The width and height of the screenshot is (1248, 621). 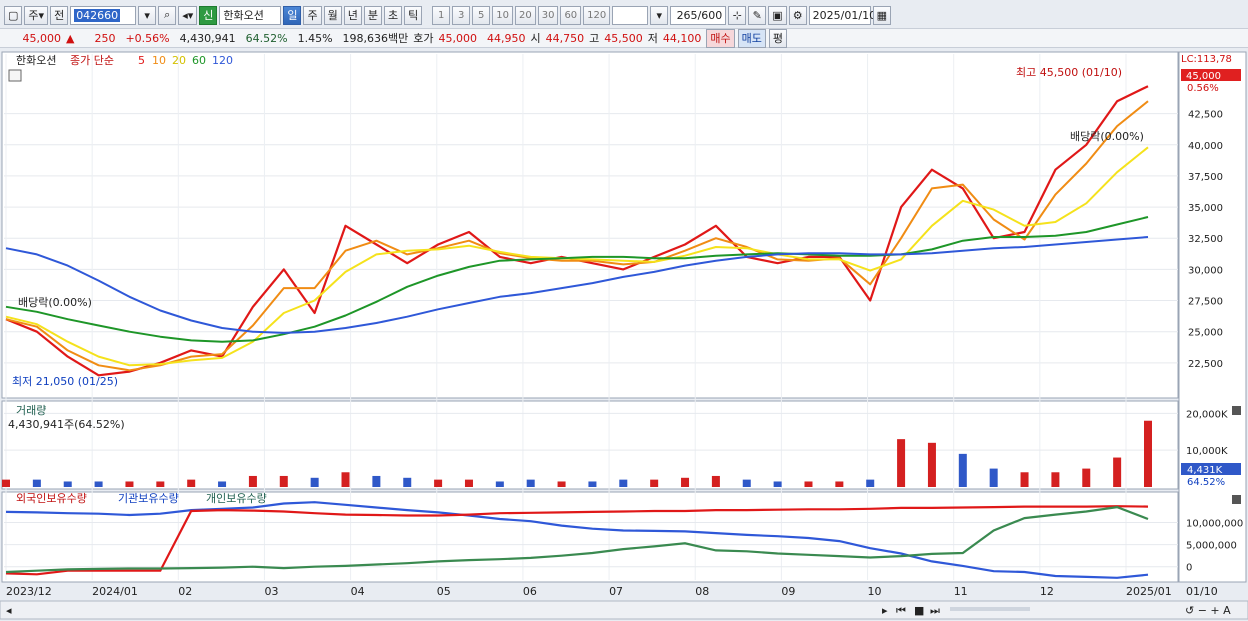 I want to click on calendar-icon: ▦, so click(x=882, y=15).